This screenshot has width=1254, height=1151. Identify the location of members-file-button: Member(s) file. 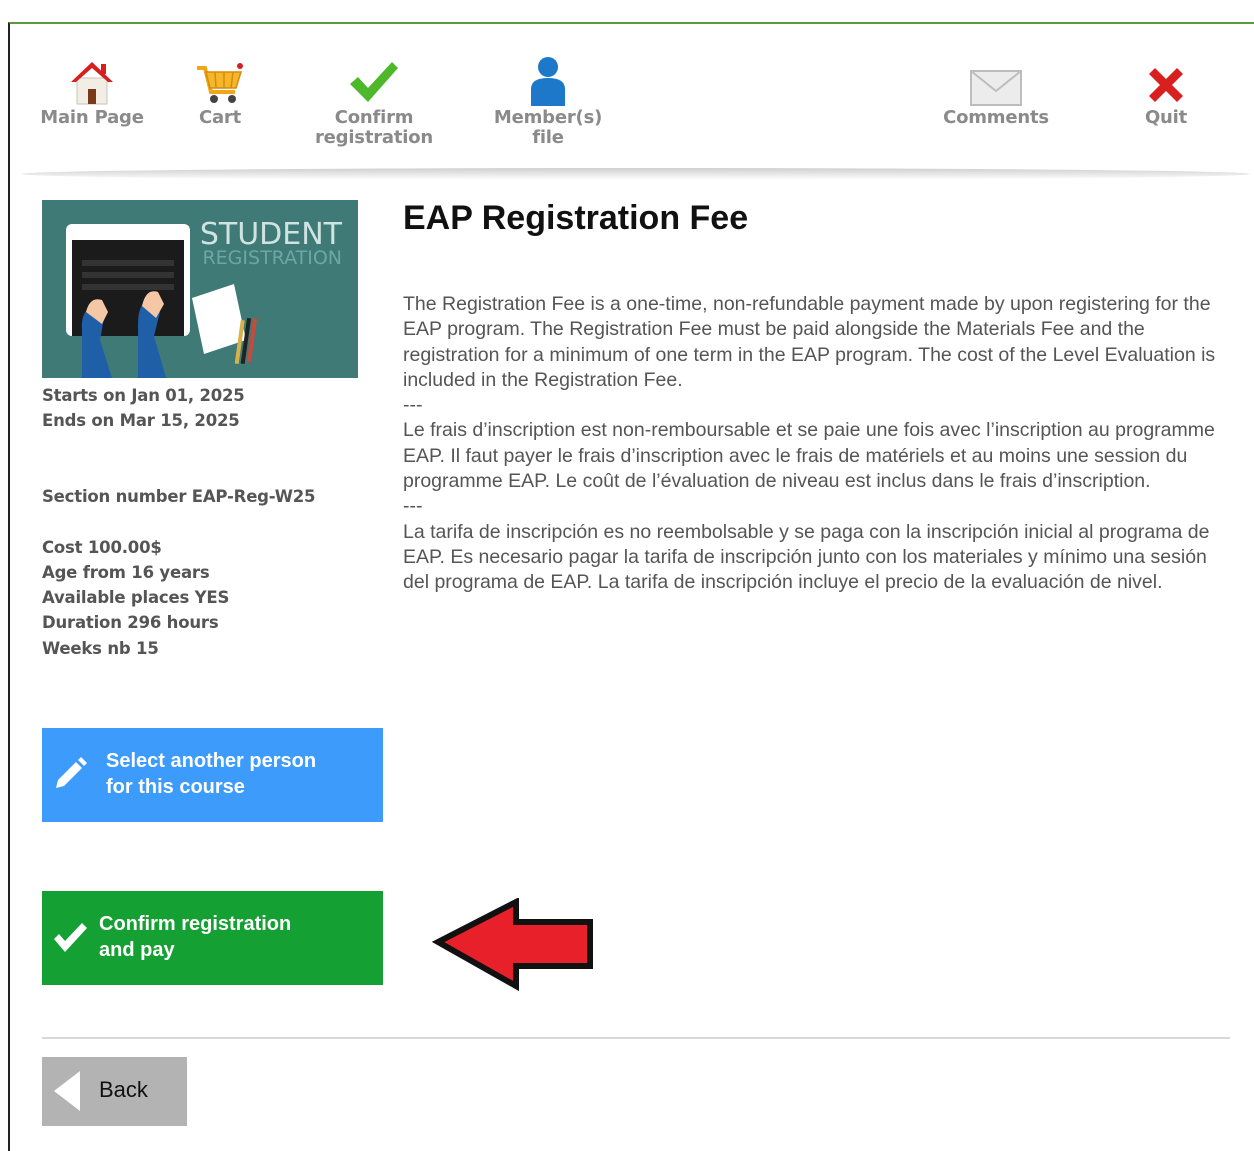
(548, 99).